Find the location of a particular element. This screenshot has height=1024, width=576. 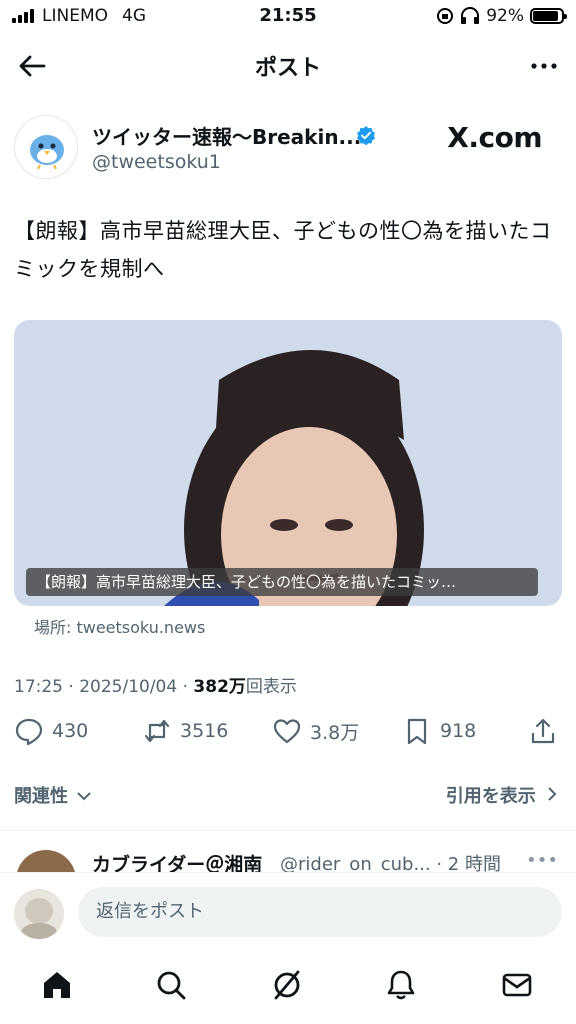

user-avatar is located at coordinates (39, 914).